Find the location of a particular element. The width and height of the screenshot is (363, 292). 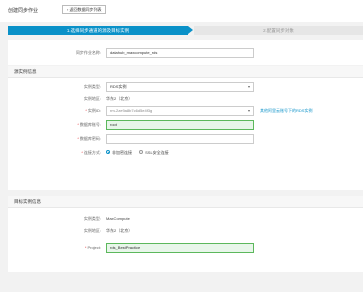

job-name-row: 同步作业名称: datahub_maxcompute_rds is located at coordinates (185, 53).